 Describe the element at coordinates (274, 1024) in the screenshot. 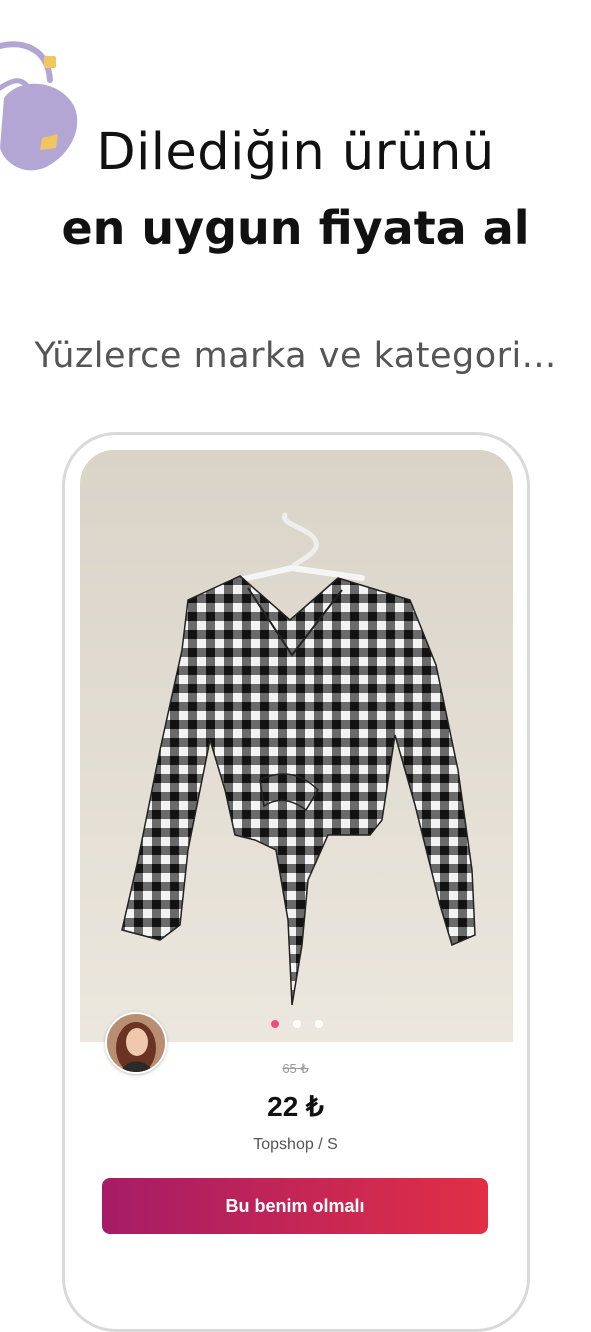

I see `carousel-dot-active` at that location.